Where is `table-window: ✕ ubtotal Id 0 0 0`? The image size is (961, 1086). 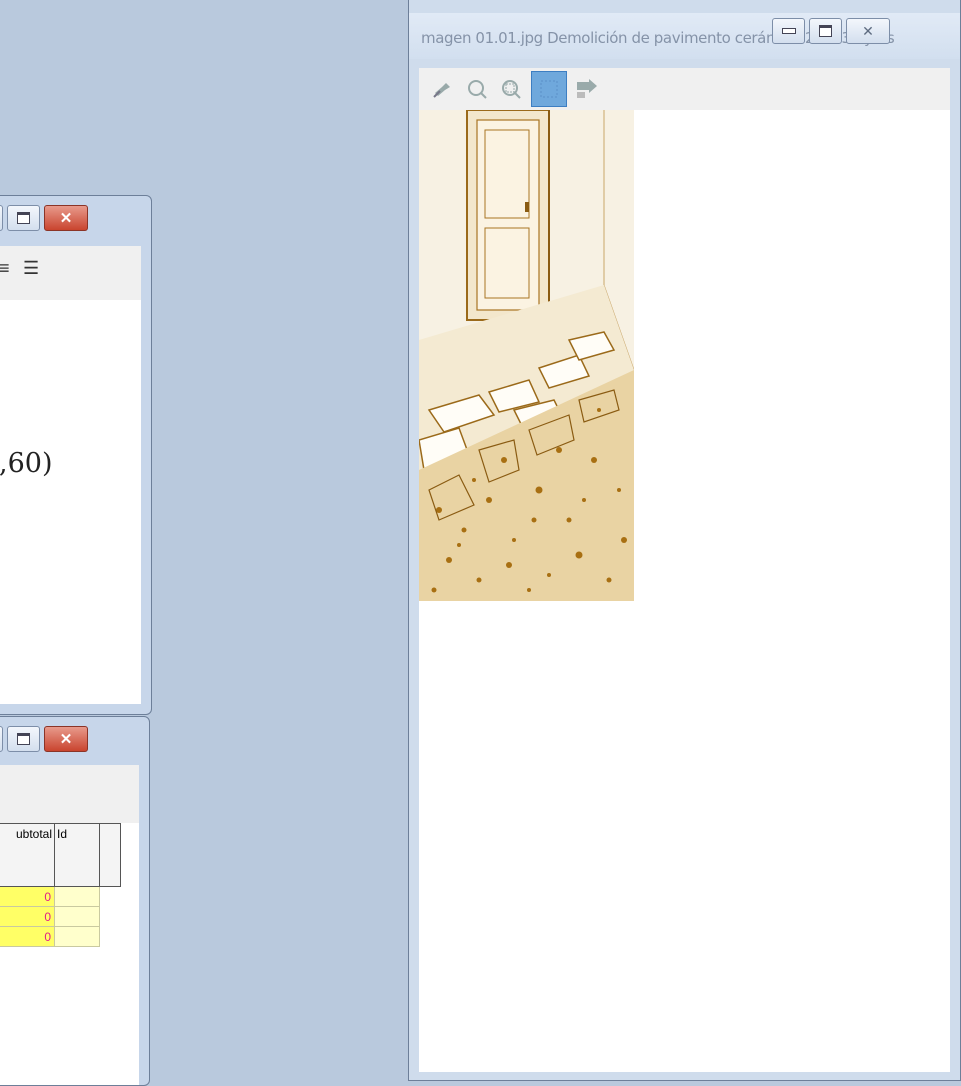 table-window: ✕ ubtotal Id 0 0 0 is located at coordinates (75, 901).